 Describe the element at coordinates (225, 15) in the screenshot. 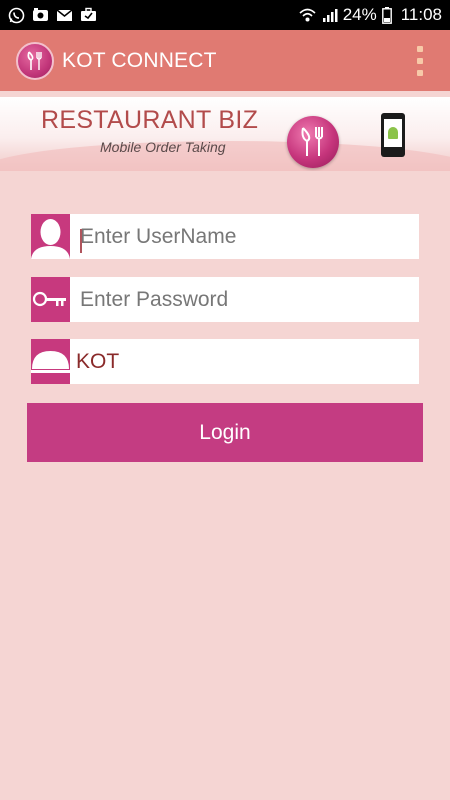

I see `status-bar: 24% 11:08` at that location.